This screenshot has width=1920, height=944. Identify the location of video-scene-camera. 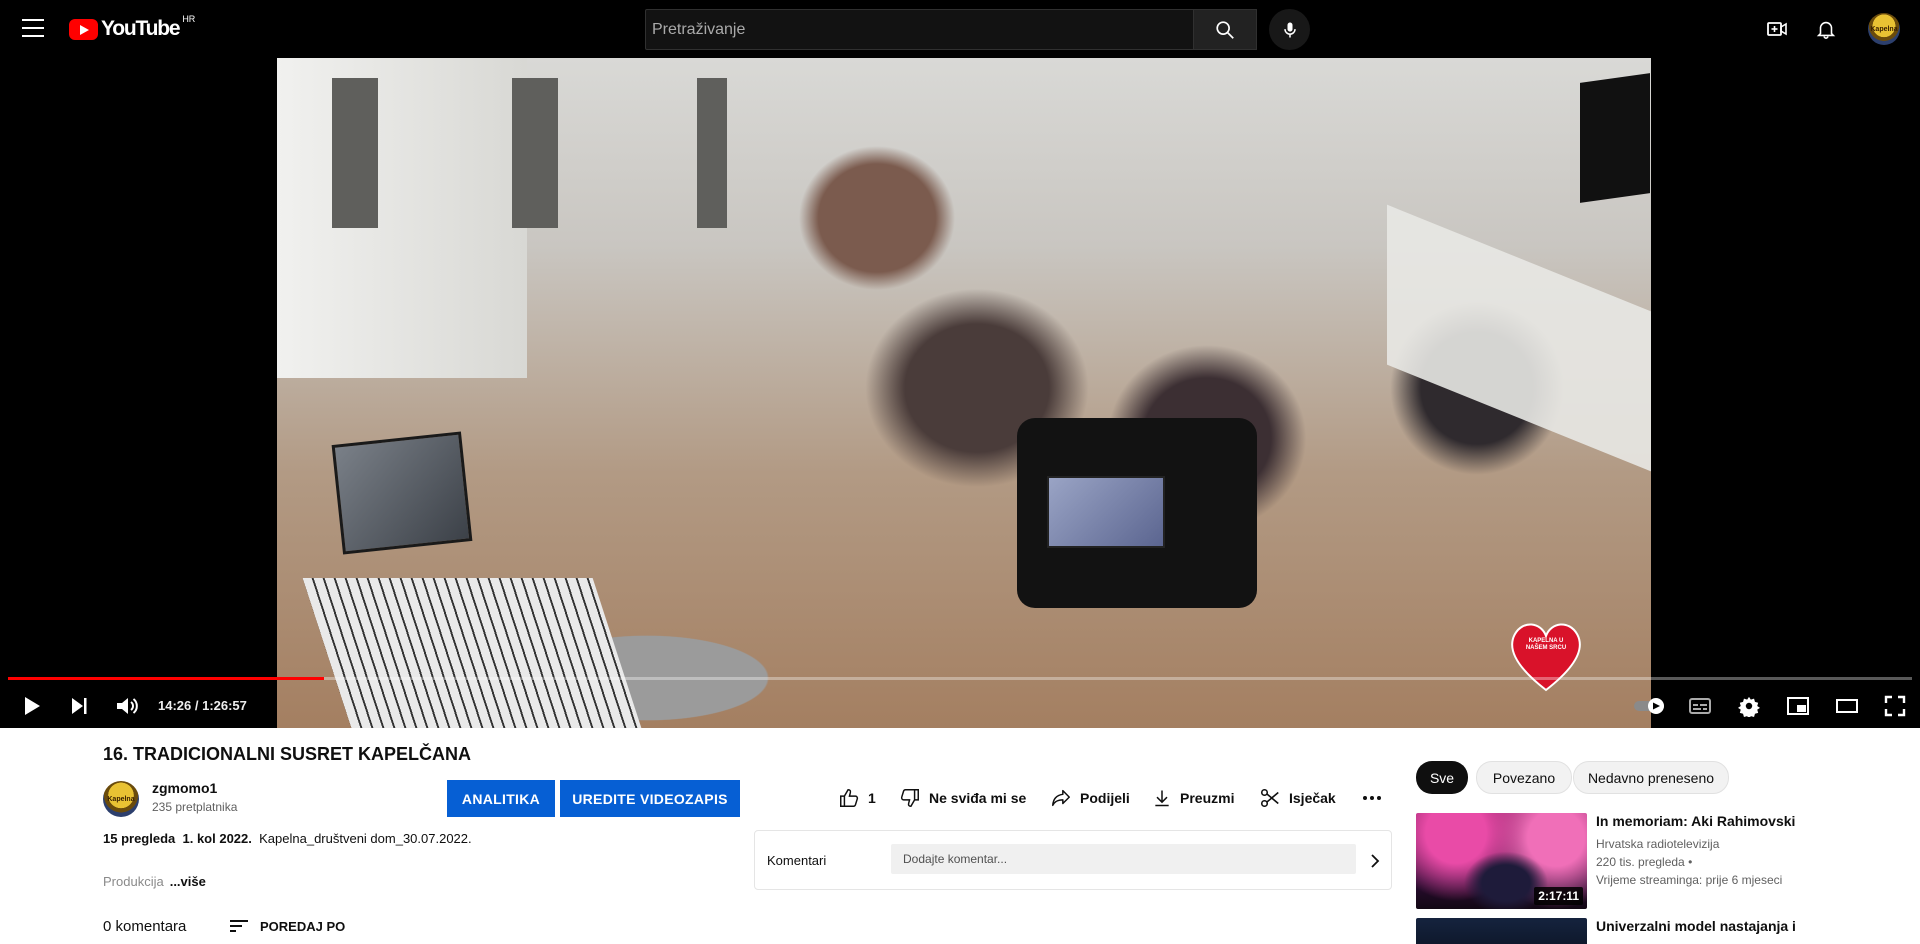
(1137, 513).